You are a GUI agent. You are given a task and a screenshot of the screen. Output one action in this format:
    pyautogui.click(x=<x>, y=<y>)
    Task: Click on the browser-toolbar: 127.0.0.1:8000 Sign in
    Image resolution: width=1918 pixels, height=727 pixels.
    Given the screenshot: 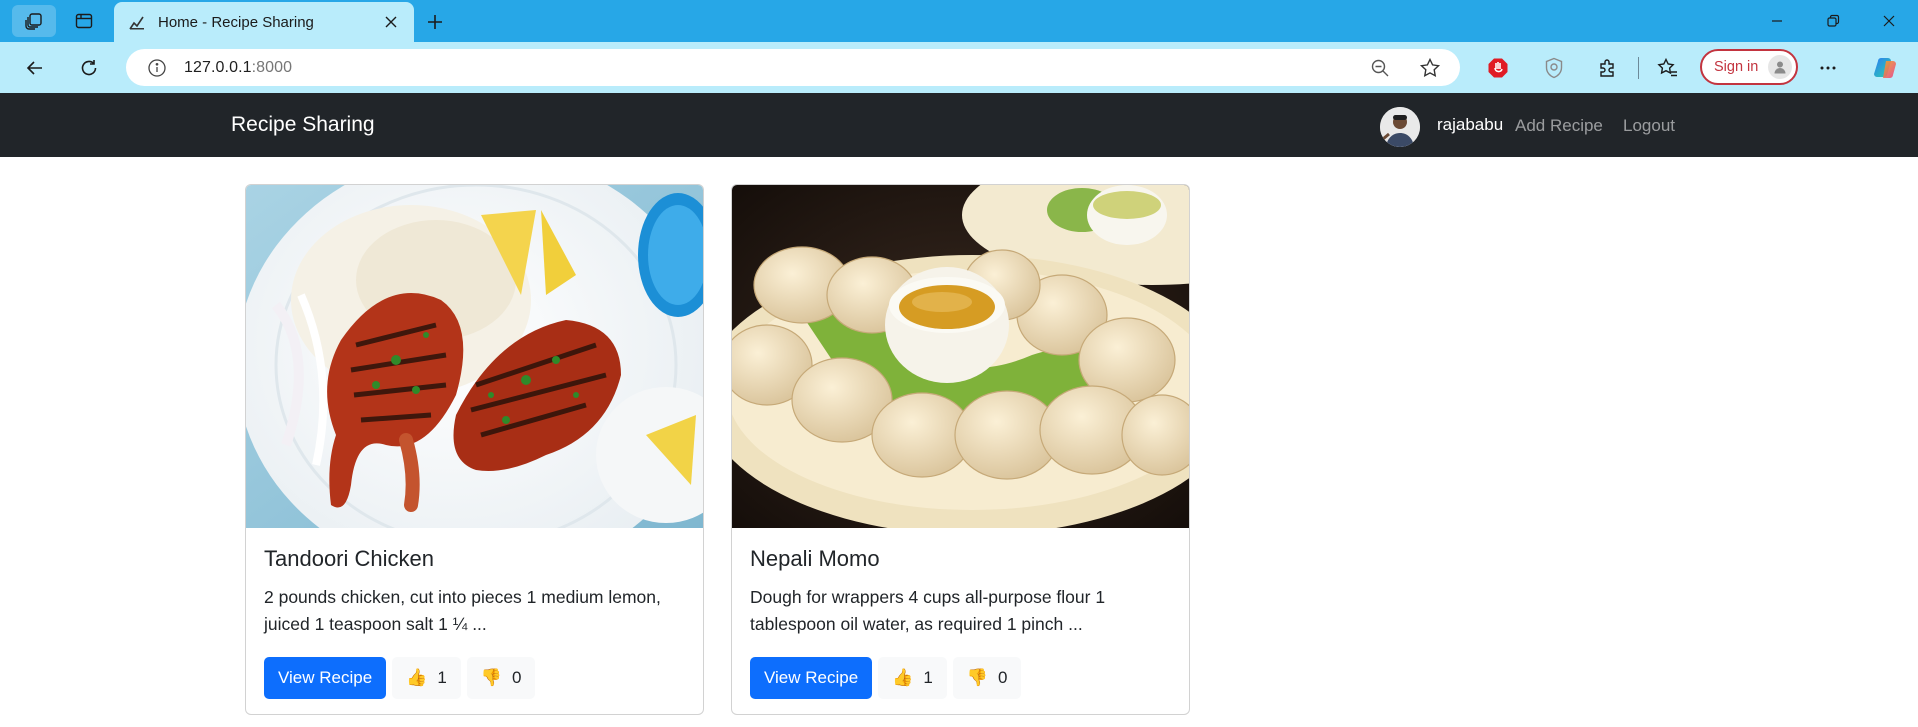 What is the action you would take?
    pyautogui.click(x=959, y=67)
    